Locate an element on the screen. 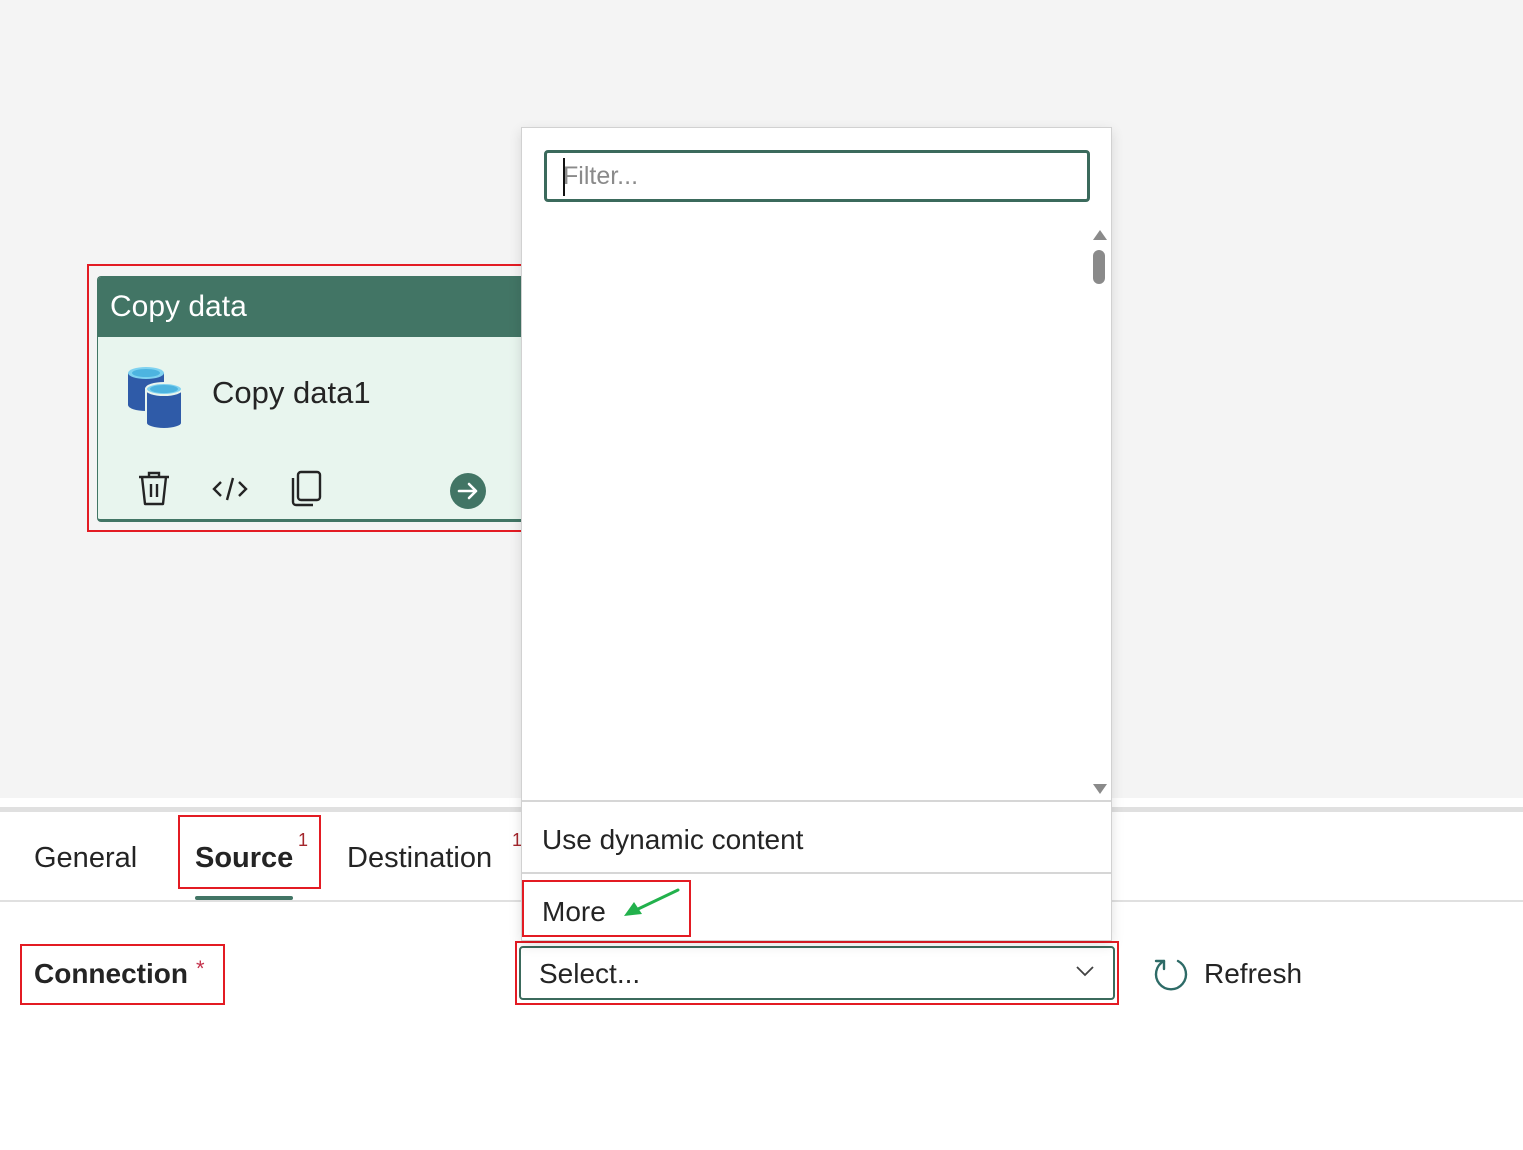 The height and width of the screenshot is (1150, 1523). refresh-label: Refresh is located at coordinates (1253, 973).